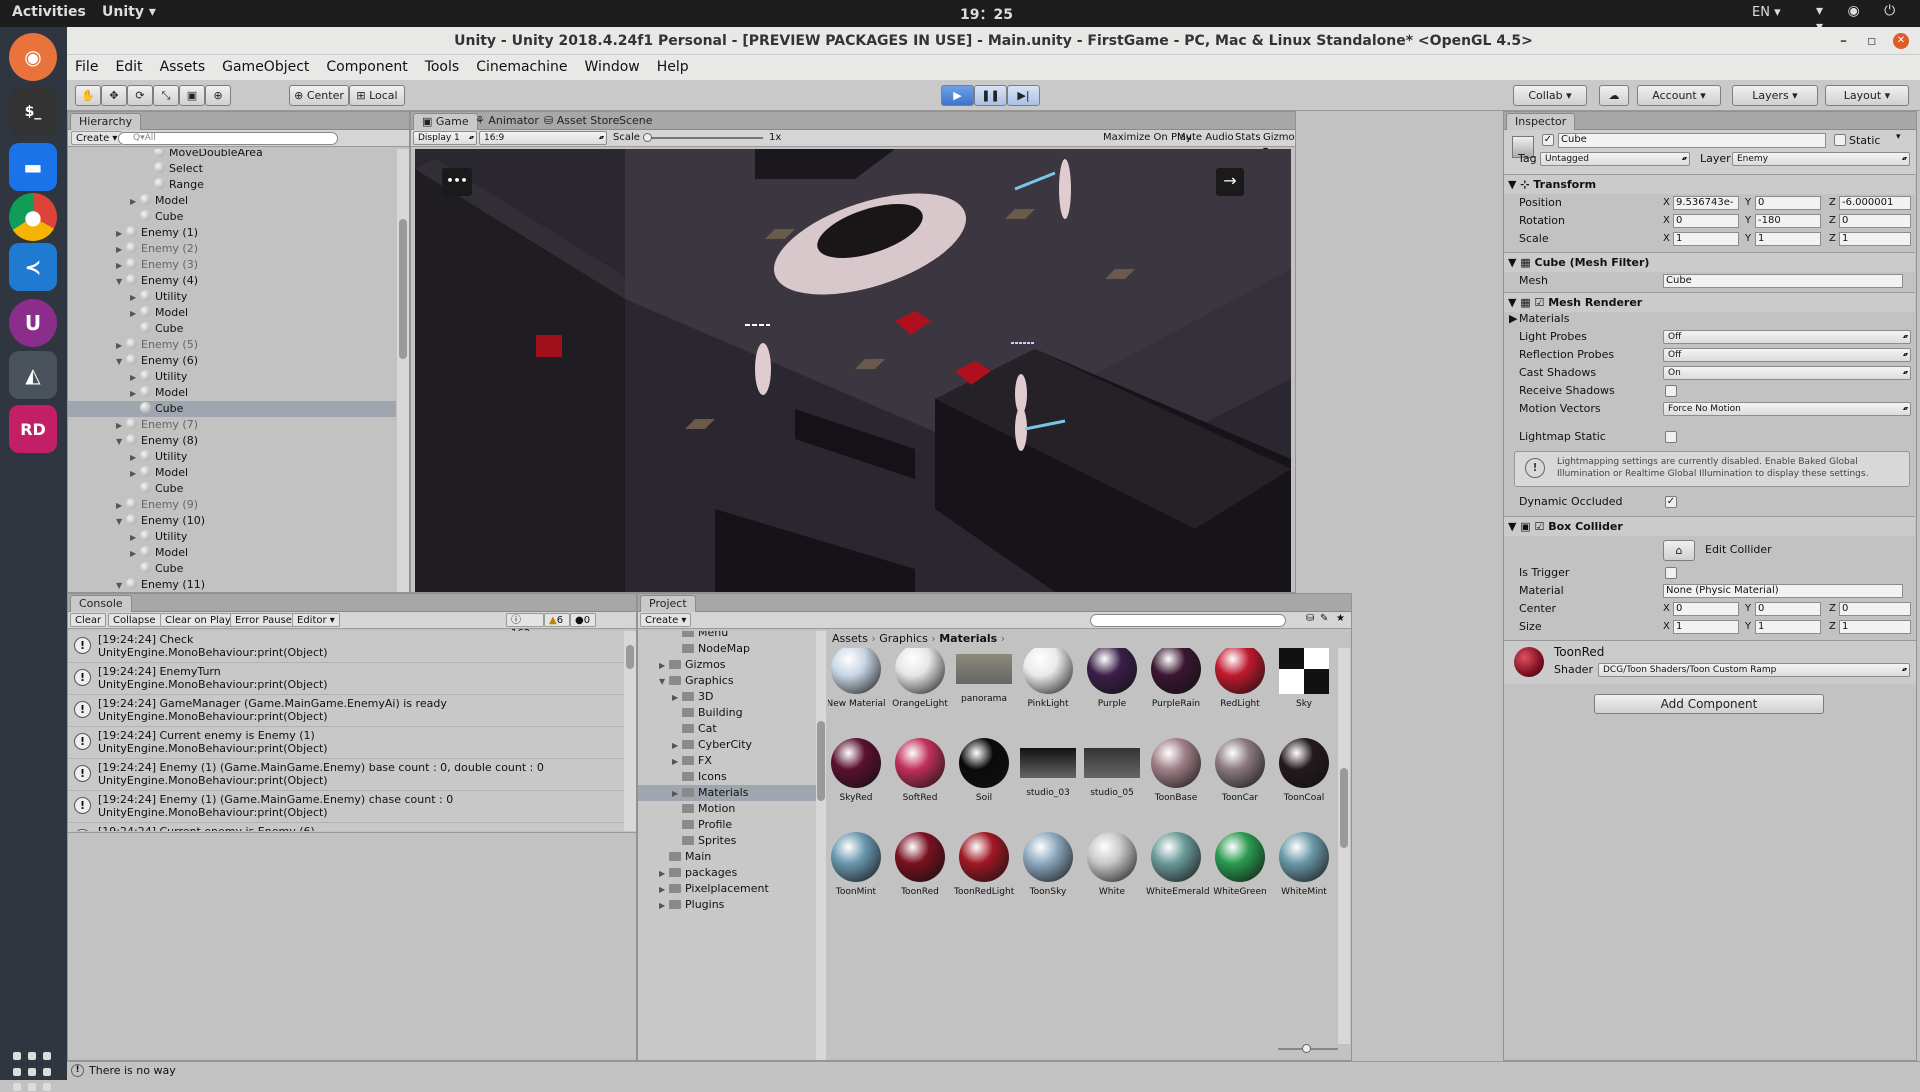 This screenshot has width=1920, height=1092. I want to click on menu-file: File, so click(86, 67).